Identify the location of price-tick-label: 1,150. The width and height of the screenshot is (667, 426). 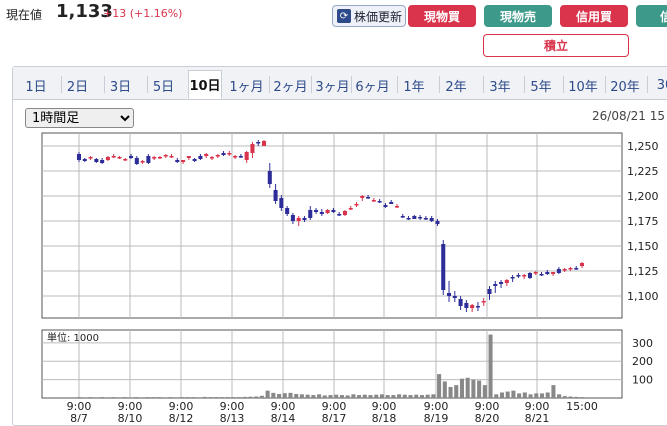
(643, 246).